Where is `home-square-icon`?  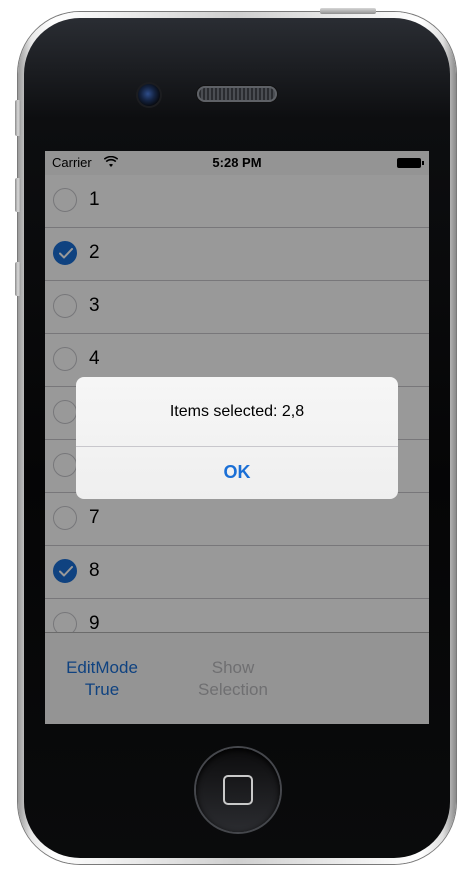
home-square-icon is located at coordinates (238, 790).